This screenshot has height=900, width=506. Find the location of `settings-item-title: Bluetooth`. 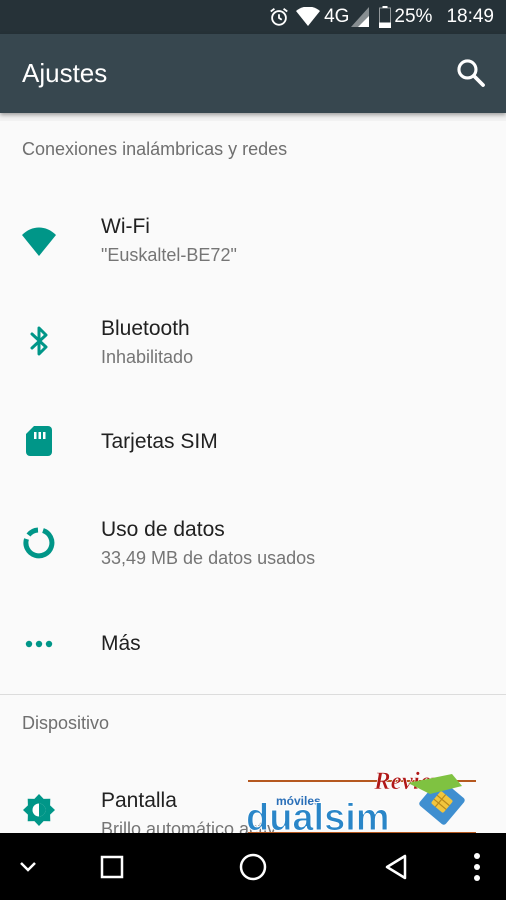

settings-item-title: Bluetooth is located at coordinates (145, 328).